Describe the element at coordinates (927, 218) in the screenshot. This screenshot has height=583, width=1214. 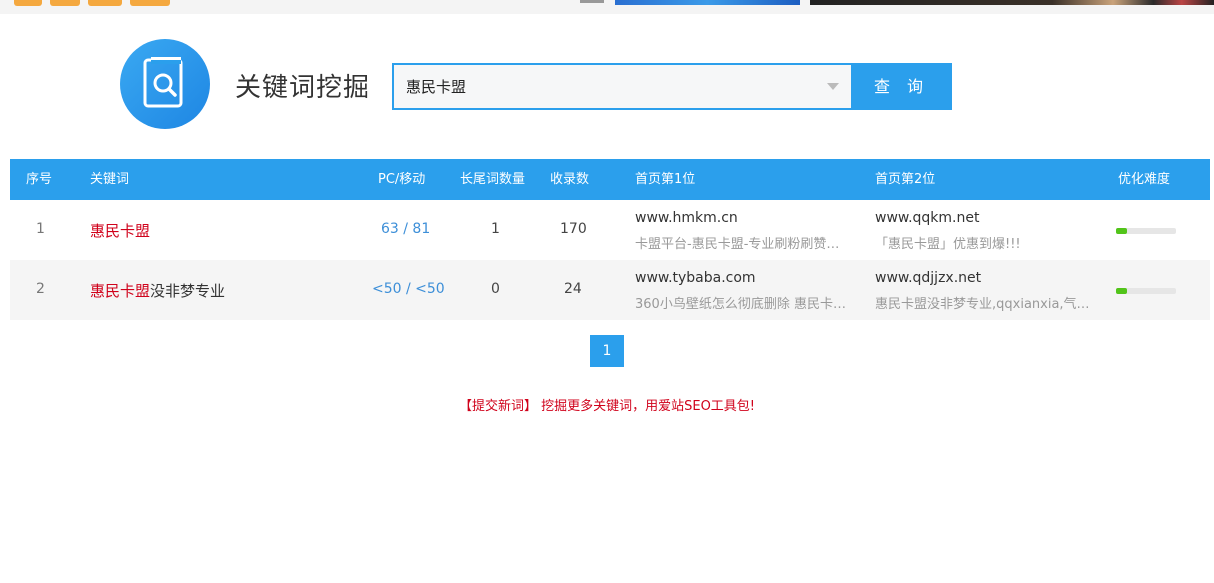
I see `rank2-site-link: www.qqkm.net` at that location.